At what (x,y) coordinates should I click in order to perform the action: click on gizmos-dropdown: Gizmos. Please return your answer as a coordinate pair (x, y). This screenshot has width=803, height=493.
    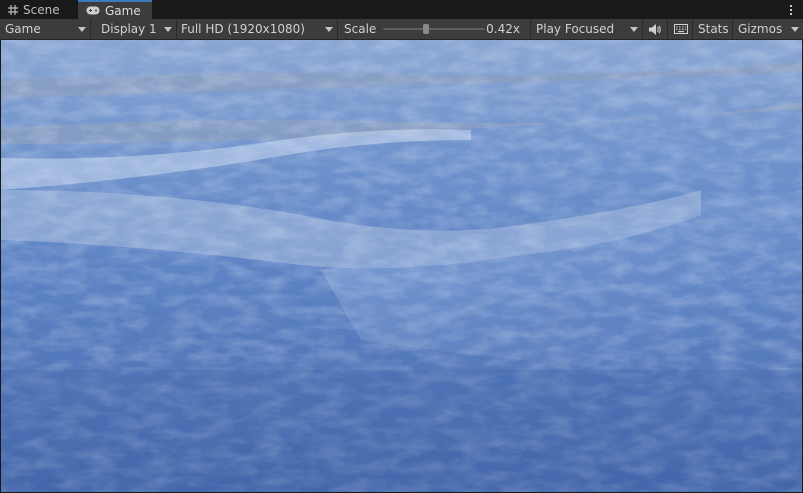
    Looking at the image, I should click on (768, 29).